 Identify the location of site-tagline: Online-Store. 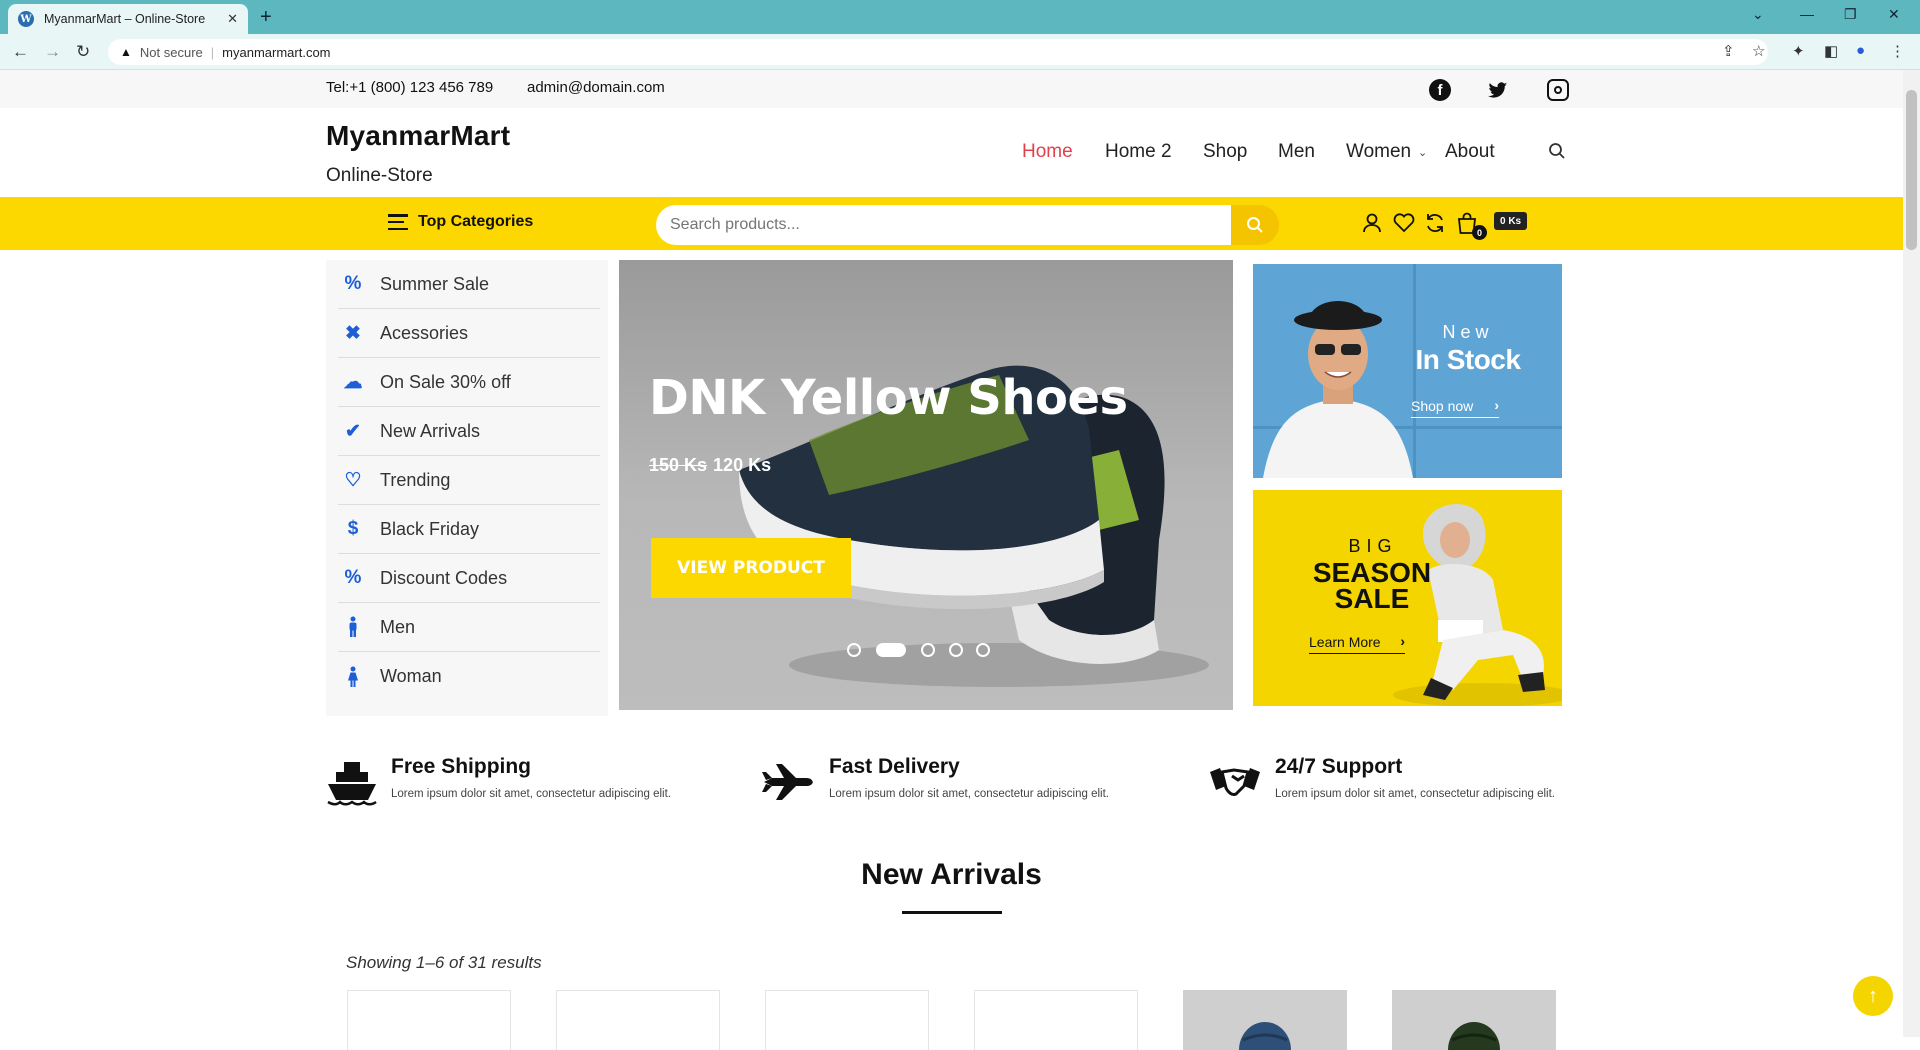
(379, 175).